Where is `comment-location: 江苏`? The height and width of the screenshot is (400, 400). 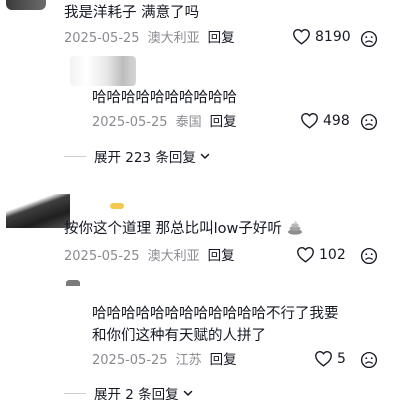
comment-location: 江苏 is located at coordinates (188, 360).